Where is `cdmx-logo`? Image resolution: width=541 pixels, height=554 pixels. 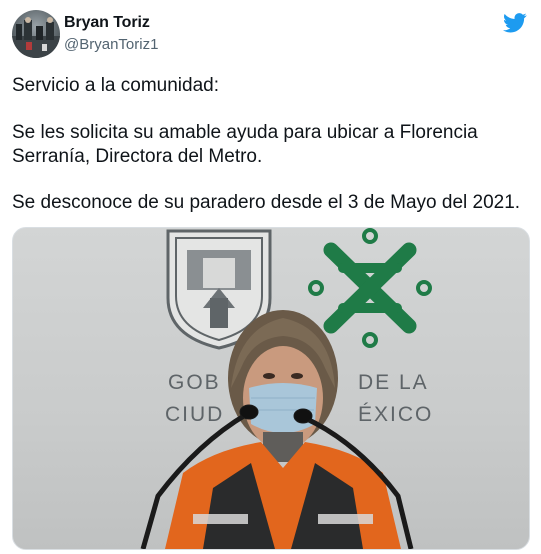 cdmx-logo is located at coordinates (370, 288).